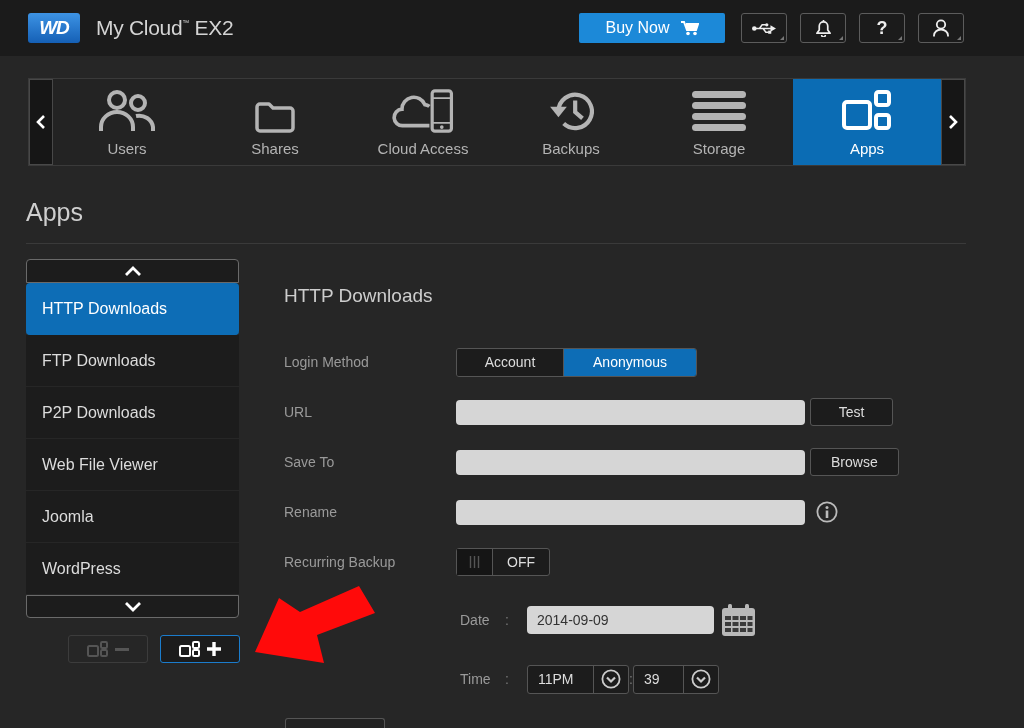 The height and width of the screenshot is (728, 1024). I want to click on nav-tab: Storage, so click(719, 122).